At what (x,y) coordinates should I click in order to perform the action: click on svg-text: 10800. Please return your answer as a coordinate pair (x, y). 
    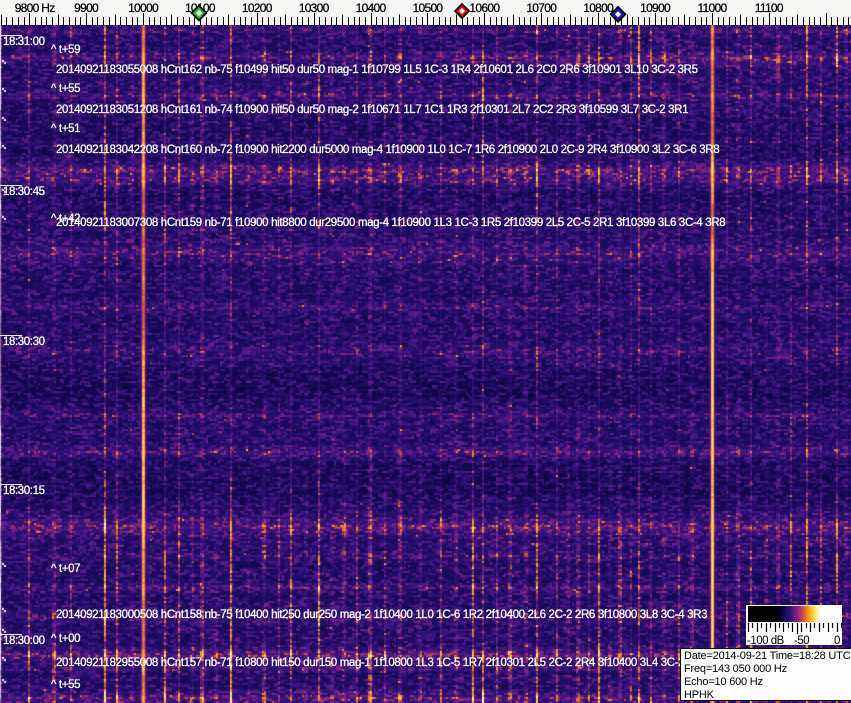
    Looking at the image, I should click on (598, 8).